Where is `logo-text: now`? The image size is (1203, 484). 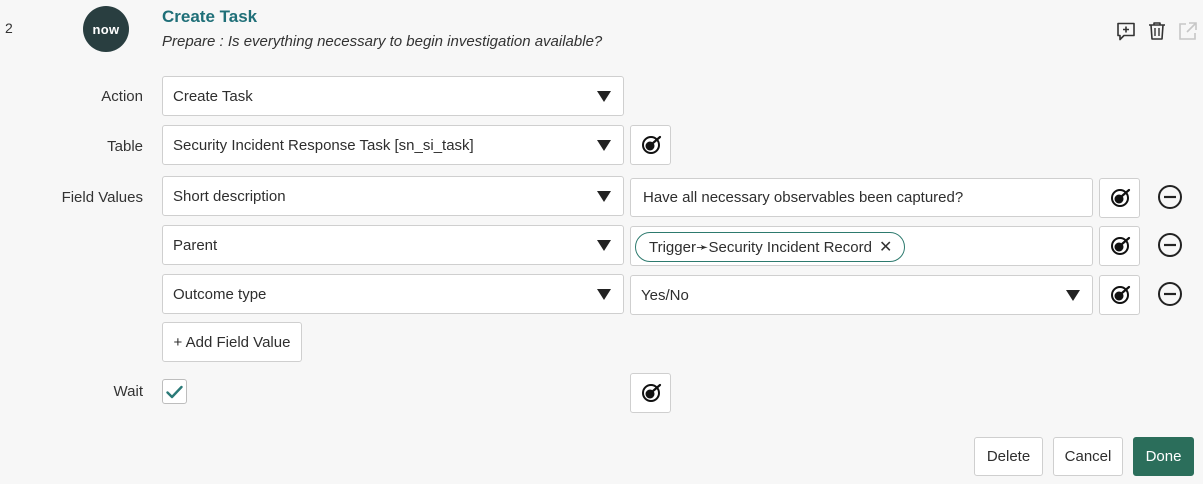
logo-text: now is located at coordinates (106, 29).